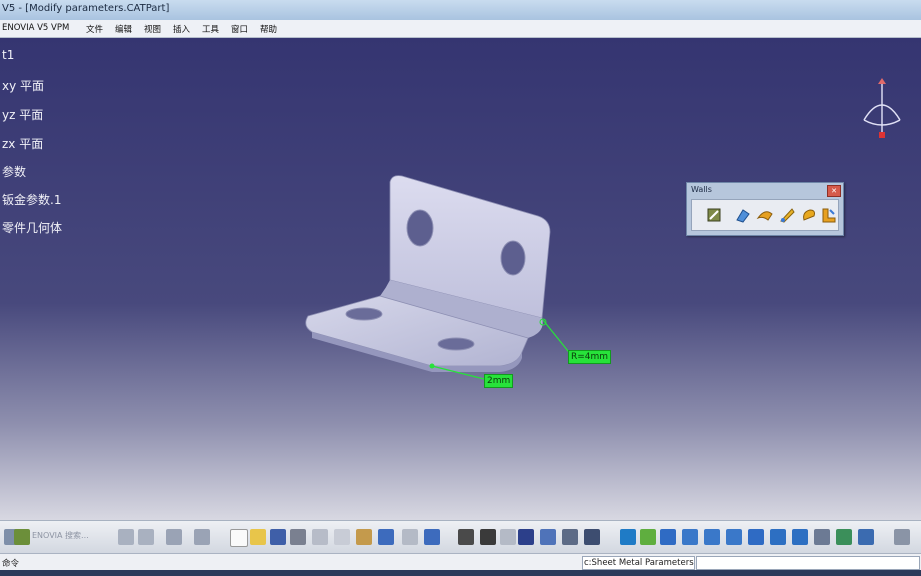  I want to click on extrusion-icon, so click(765, 215).